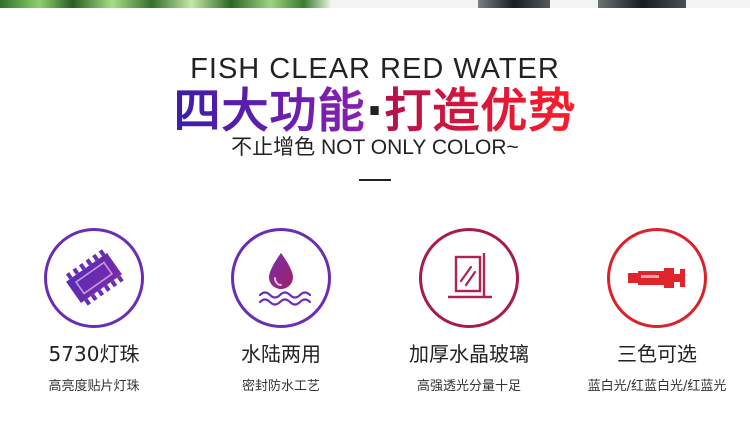 The image size is (750, 434). Describe the element at coordinates (657, 354) in the screenshot. I see `feature-title: 三色可选` at that location.